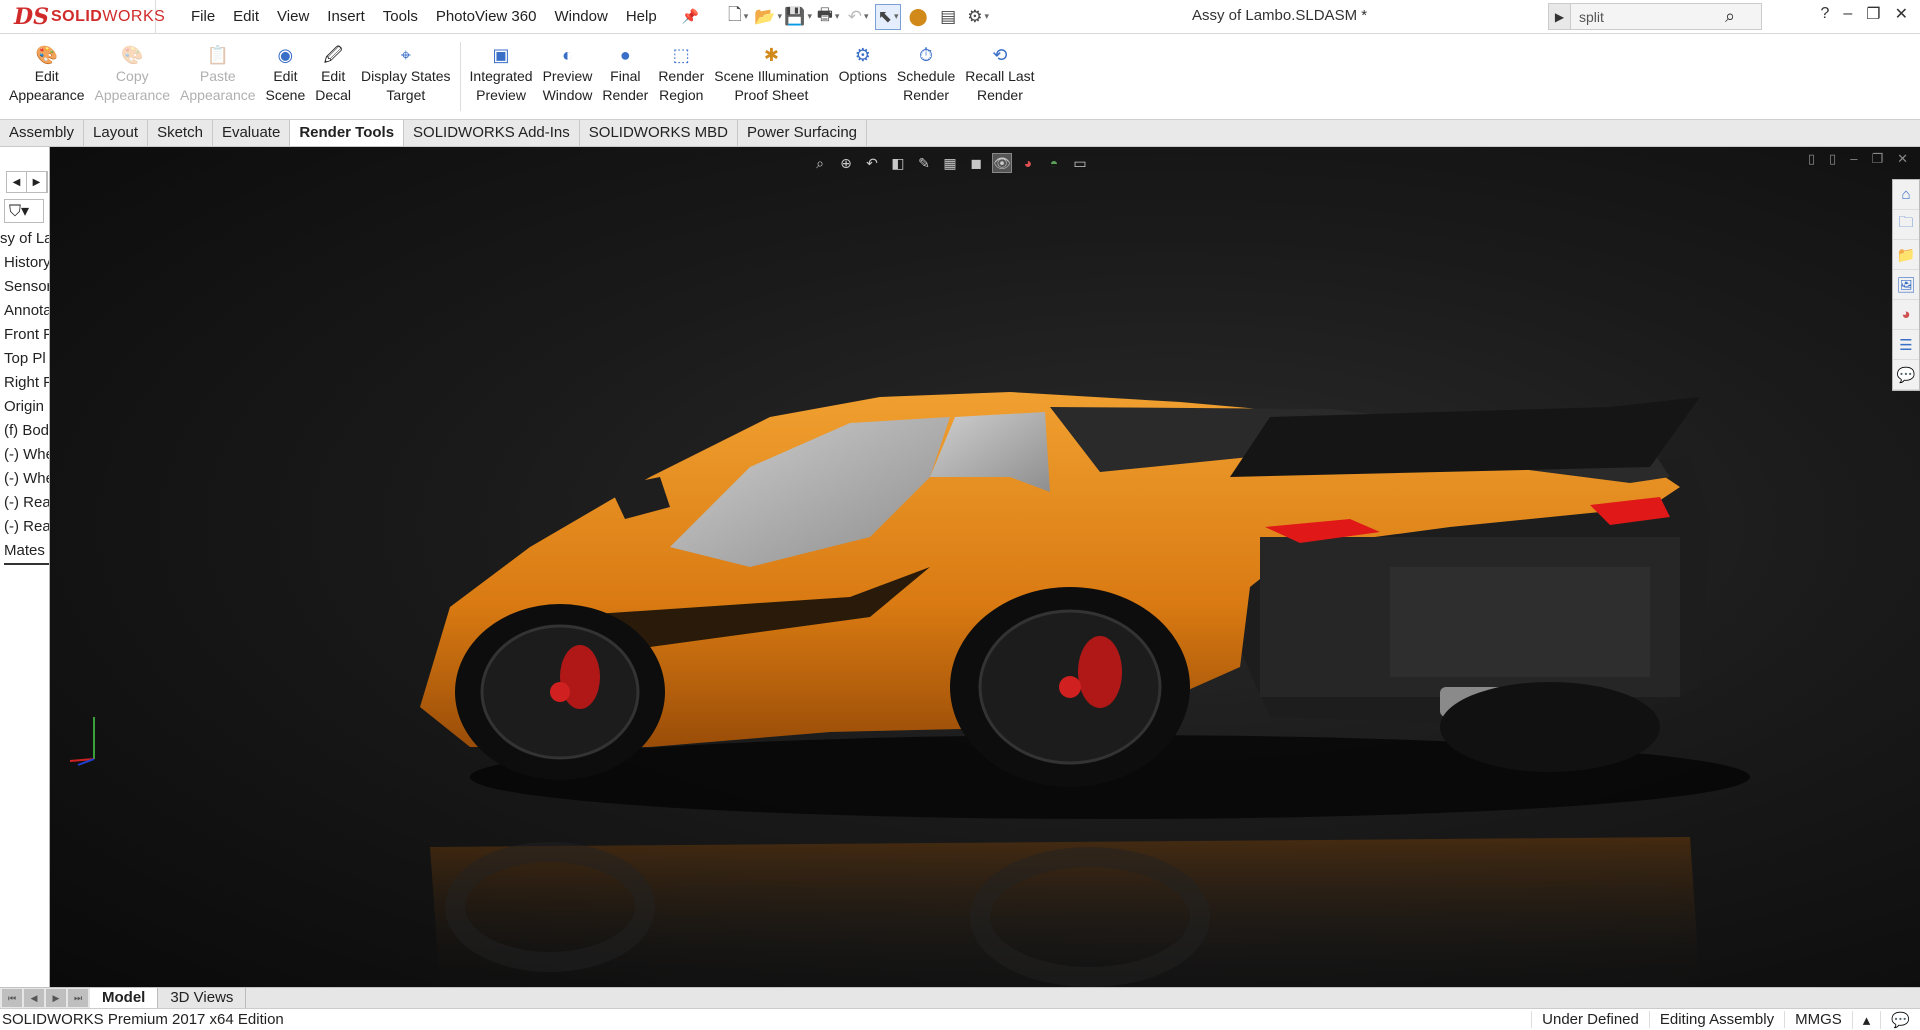 This screenshot has width=1920, height=1030. I want to click on print-icon: 🖶, so click(828, 17).